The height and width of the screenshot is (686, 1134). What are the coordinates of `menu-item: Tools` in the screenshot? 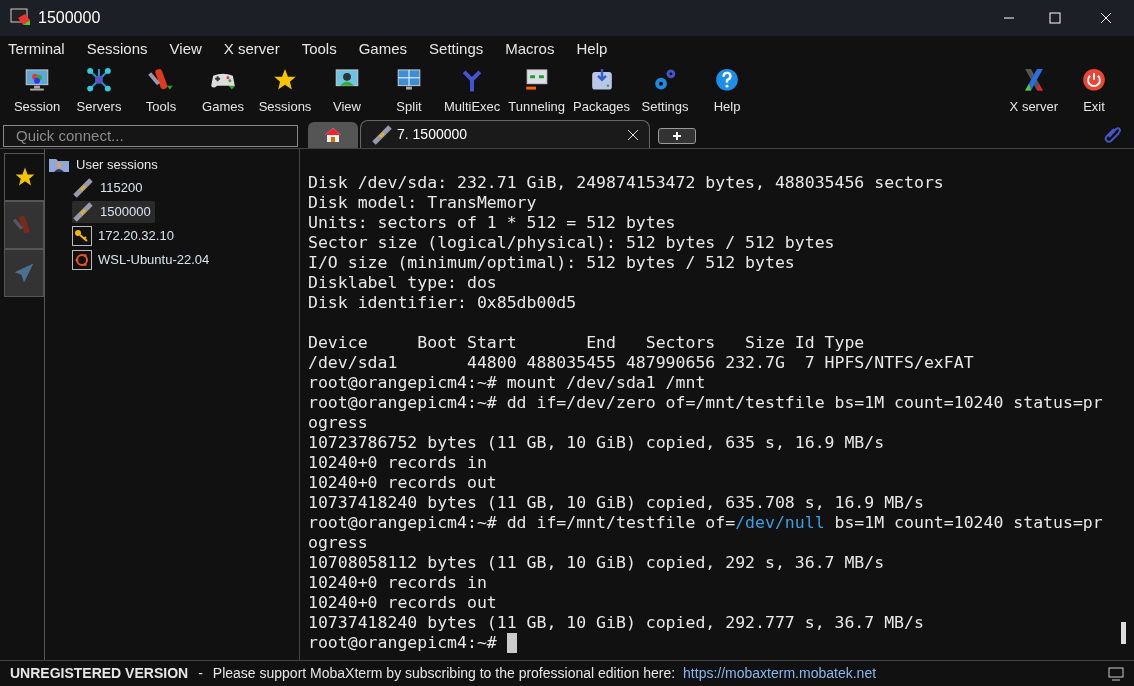 It's located at (330, 49).